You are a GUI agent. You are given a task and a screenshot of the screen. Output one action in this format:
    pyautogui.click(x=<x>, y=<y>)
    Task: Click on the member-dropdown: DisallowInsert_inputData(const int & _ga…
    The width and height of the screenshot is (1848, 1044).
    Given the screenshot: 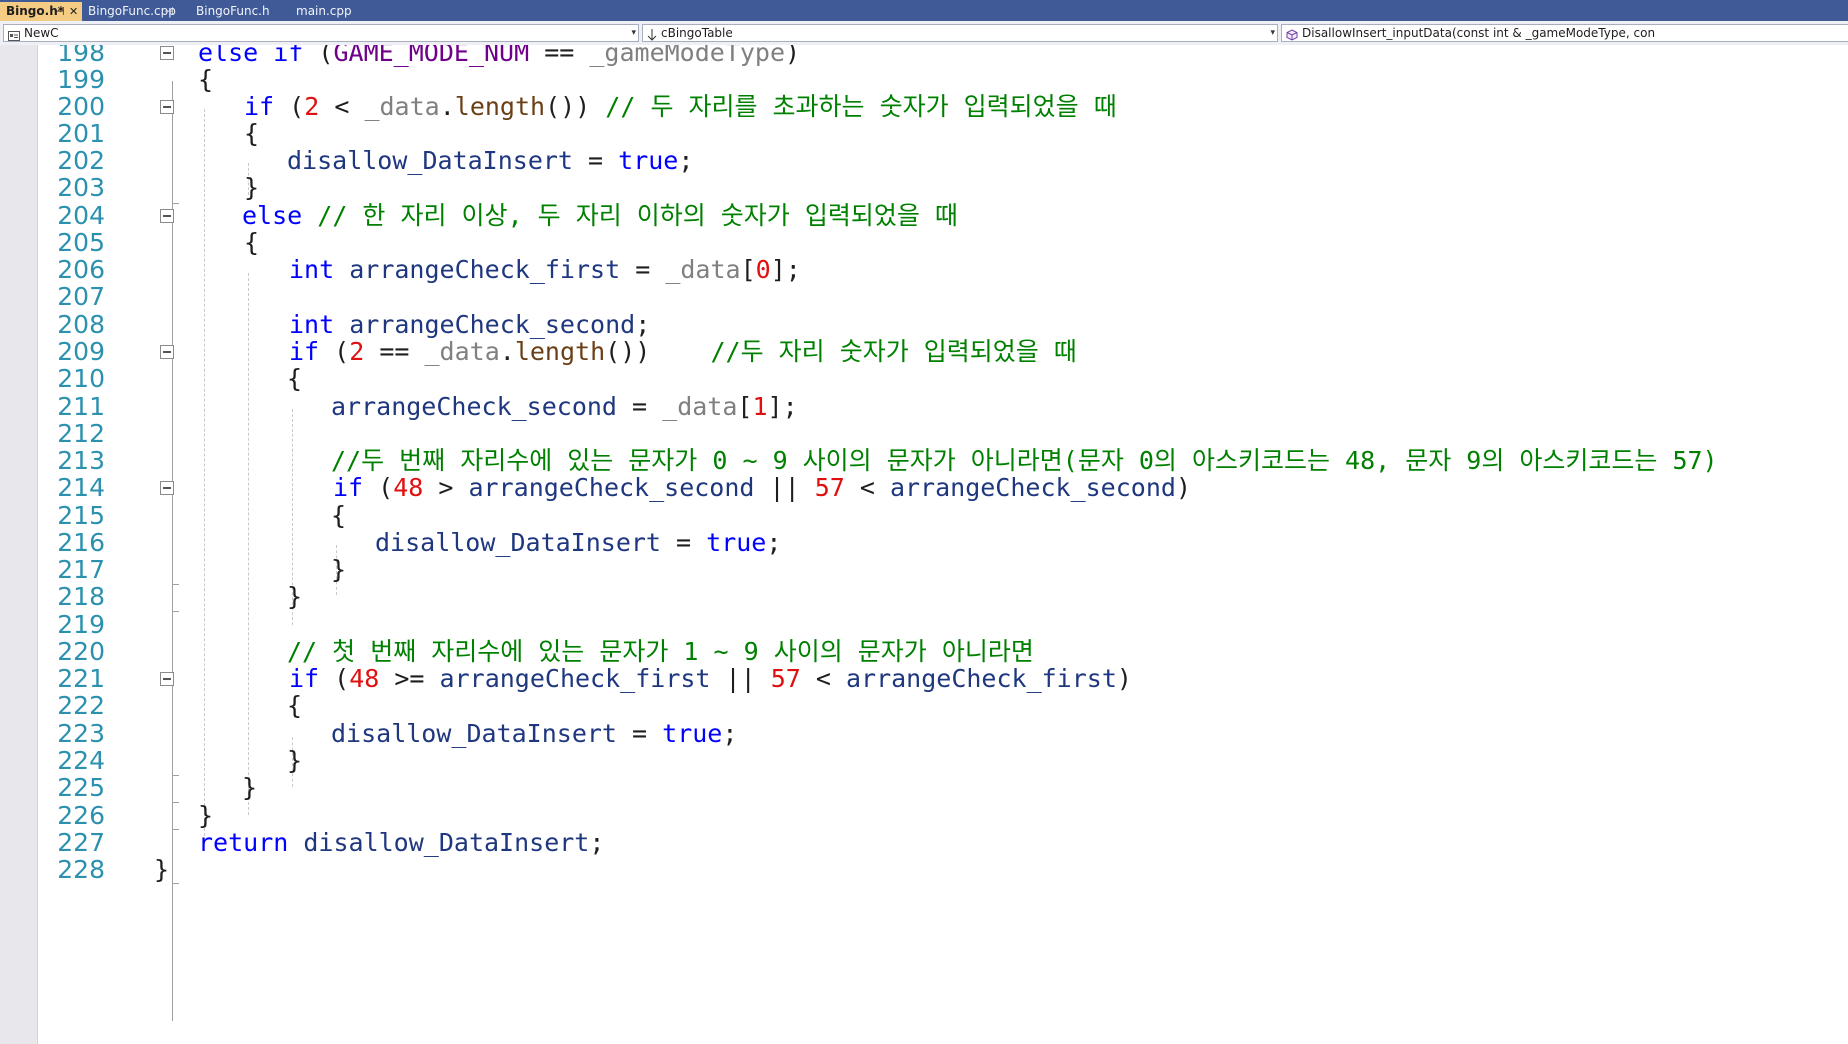 What is the action you would take?
    pyautogui.click(x=1564, y=33)
    